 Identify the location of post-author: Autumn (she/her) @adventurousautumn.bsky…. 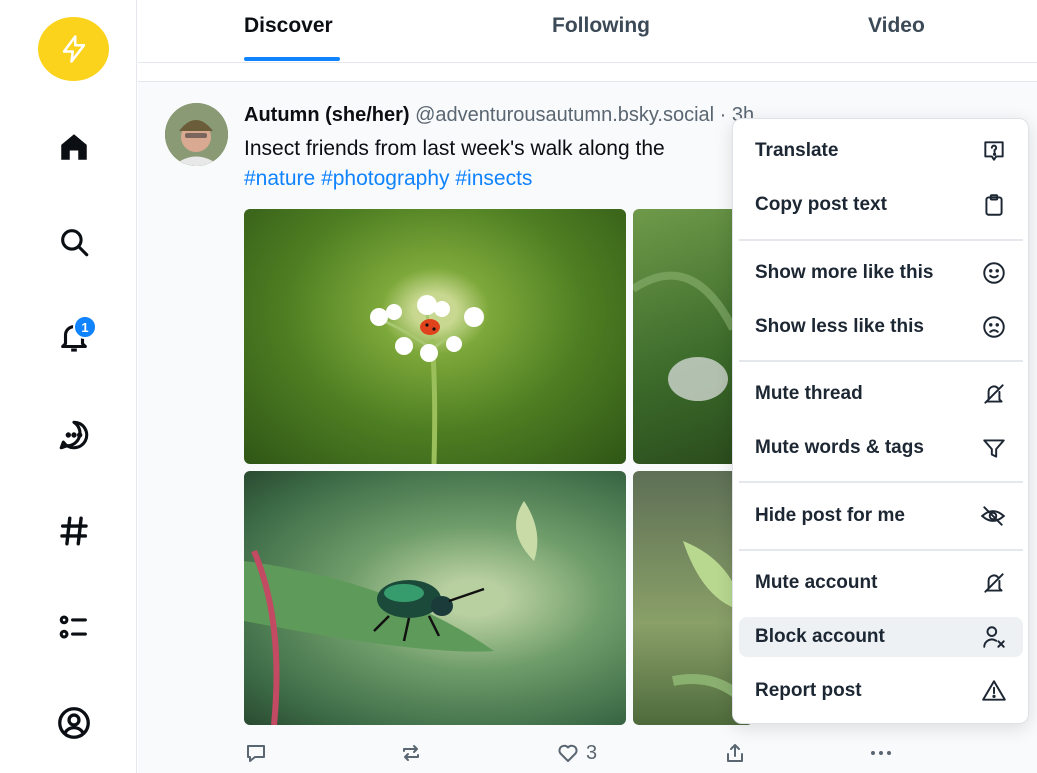
(499, 115).